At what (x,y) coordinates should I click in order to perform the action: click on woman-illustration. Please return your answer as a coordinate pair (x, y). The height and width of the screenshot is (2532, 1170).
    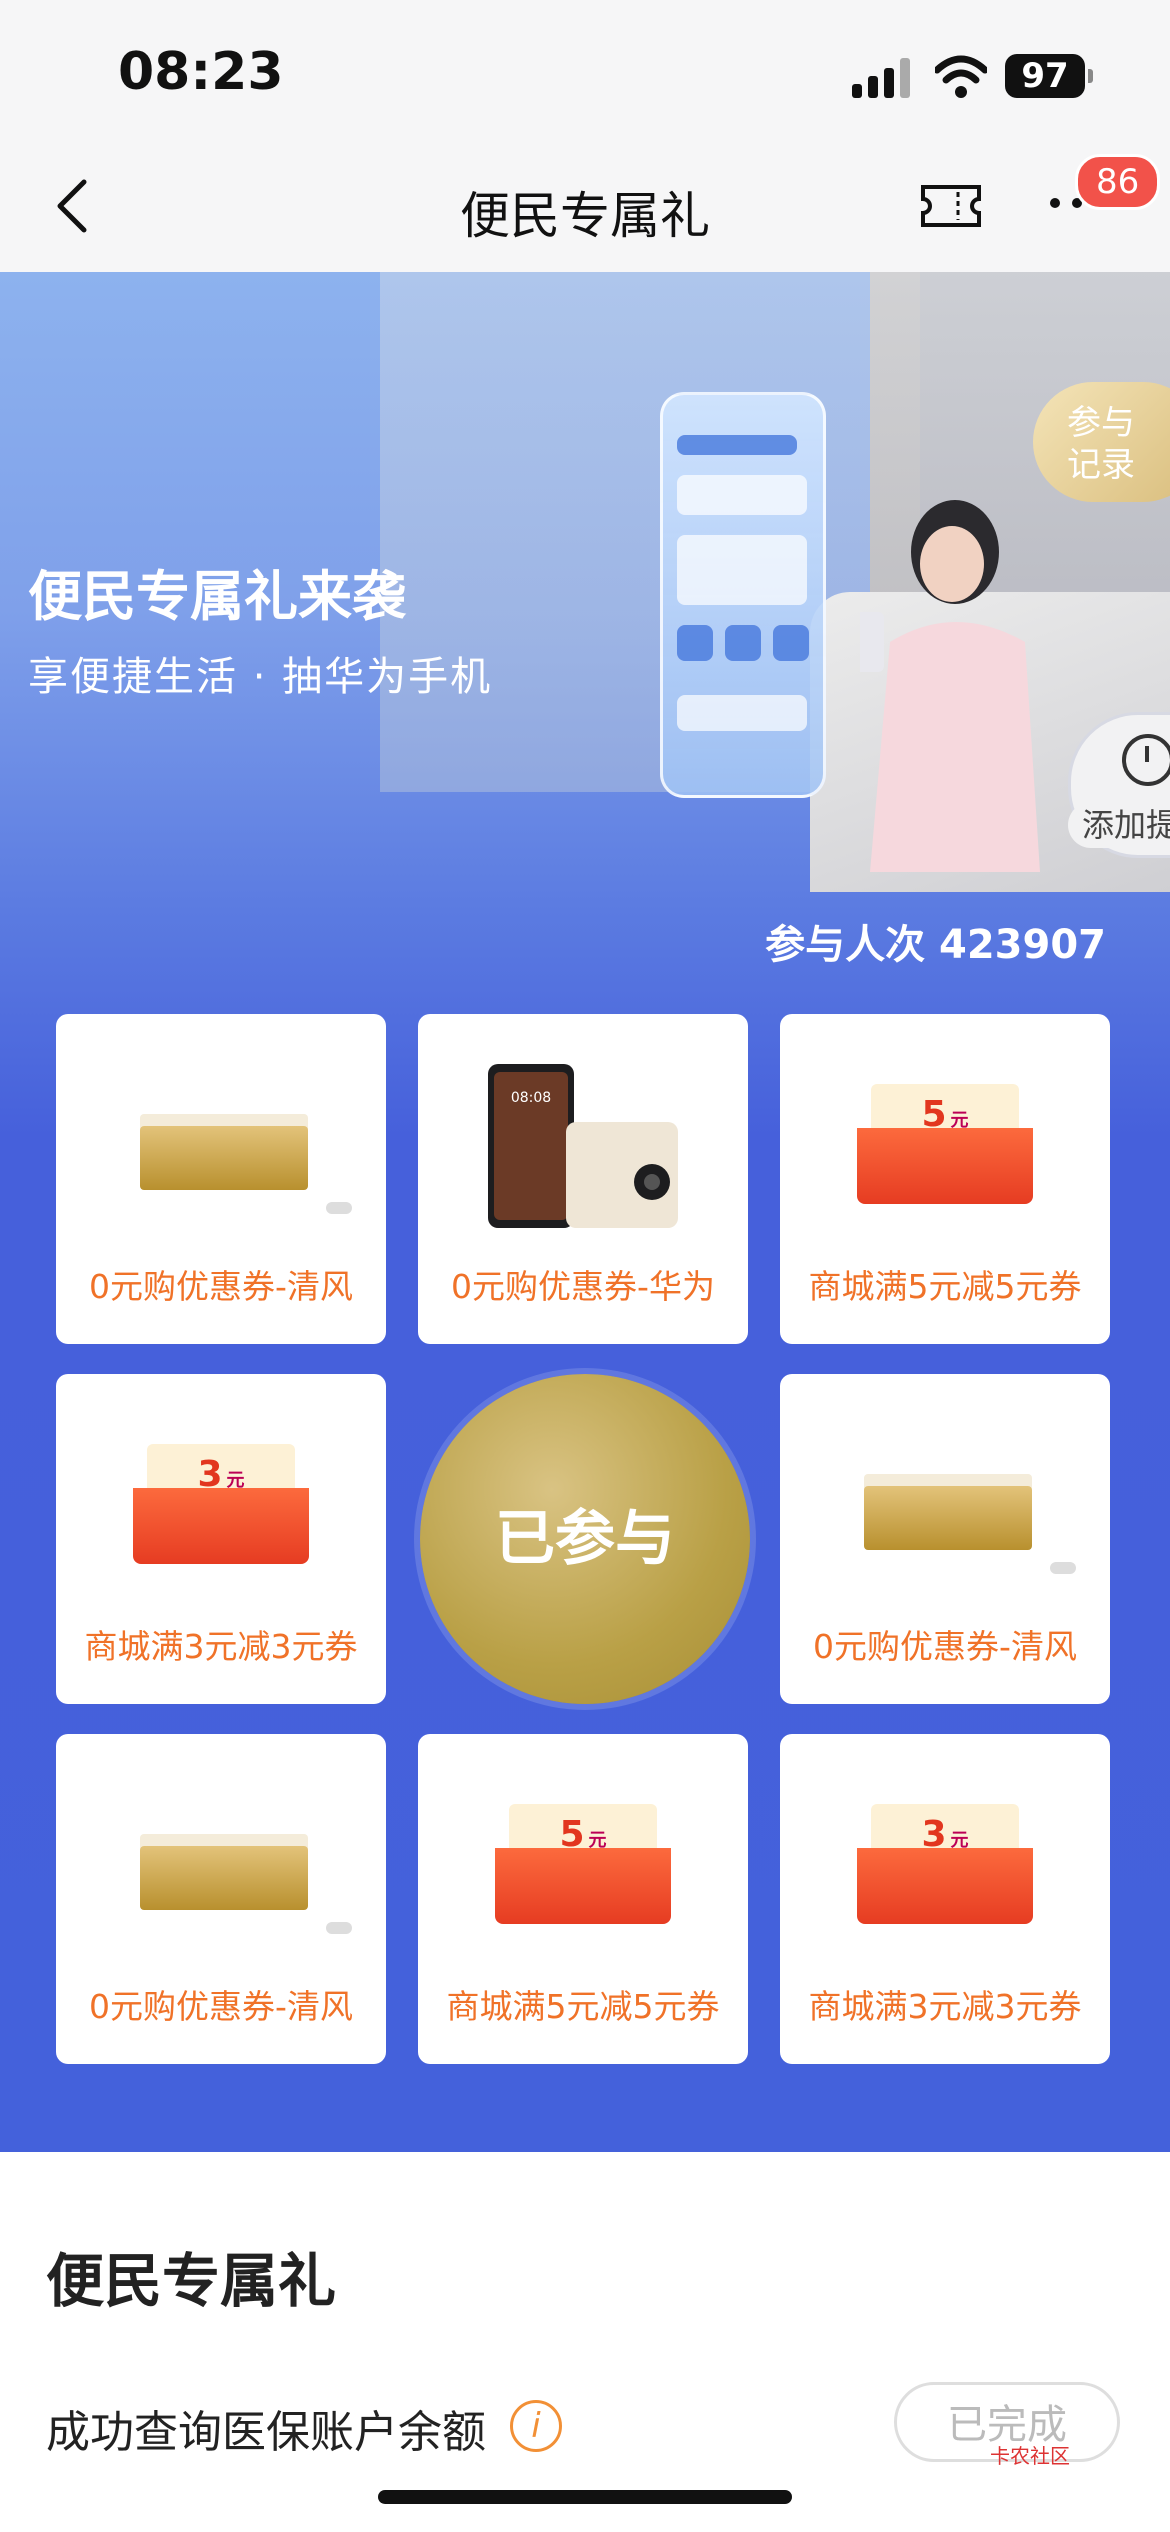
    Looking at the image, I should click on (950, 686).